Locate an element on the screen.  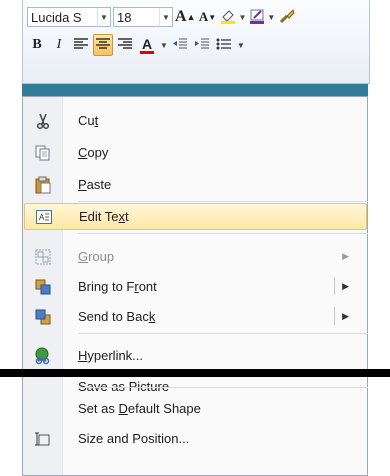
menu-item-cut: Cut is located at coordinates (195, 120).